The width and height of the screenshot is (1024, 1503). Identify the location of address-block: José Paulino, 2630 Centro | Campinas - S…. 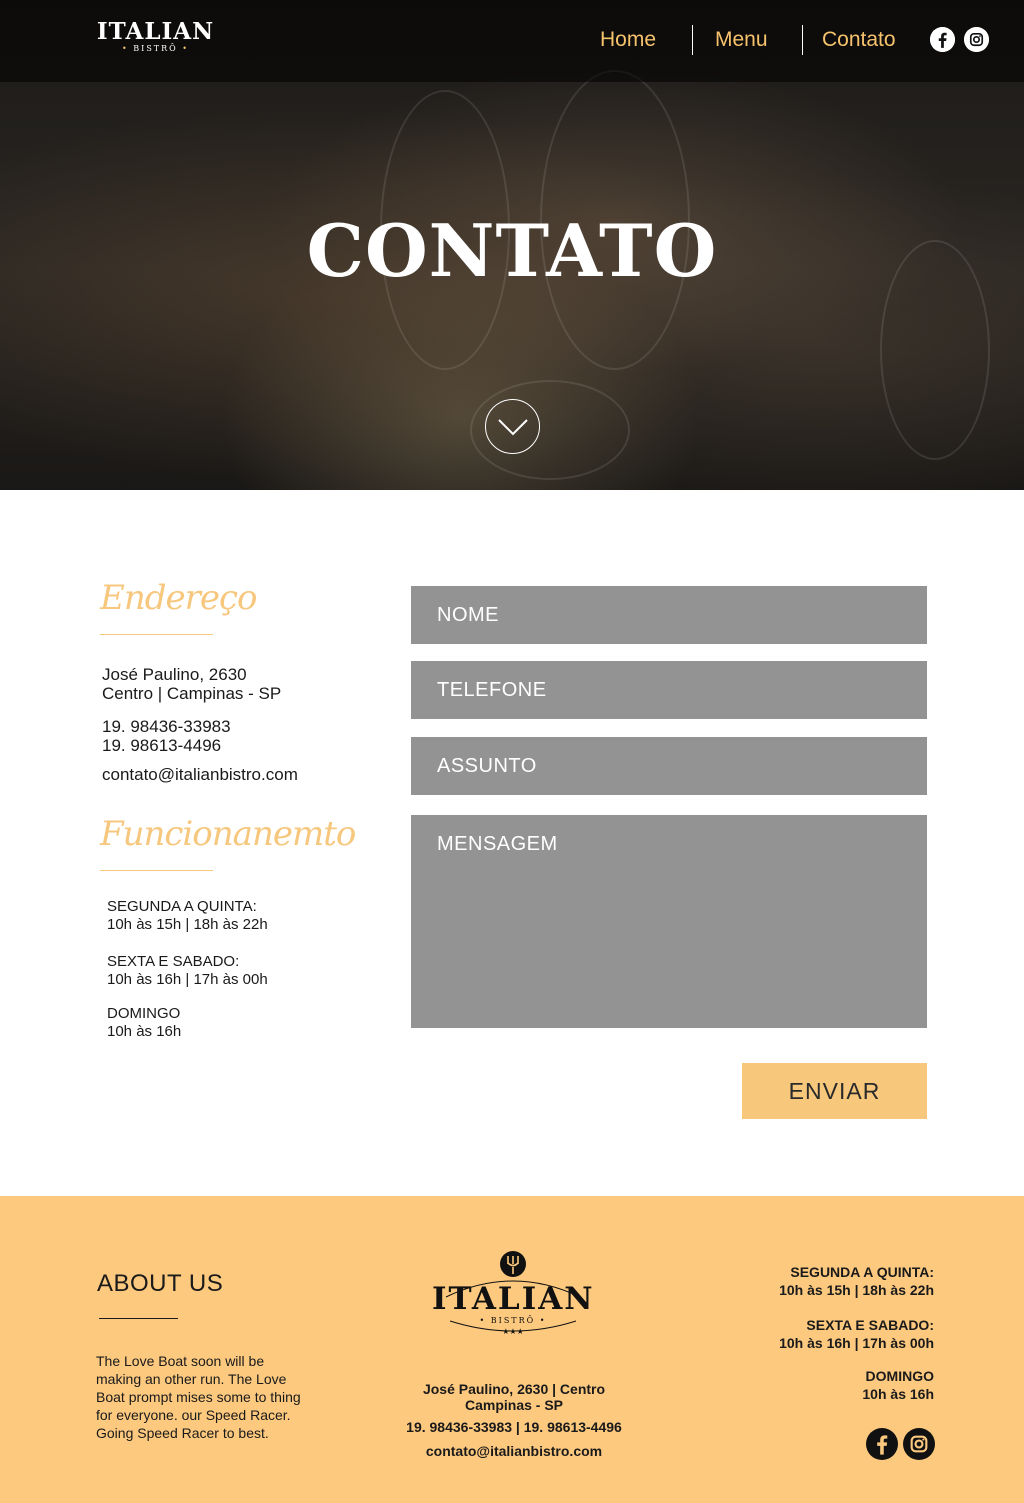
(191, 684).